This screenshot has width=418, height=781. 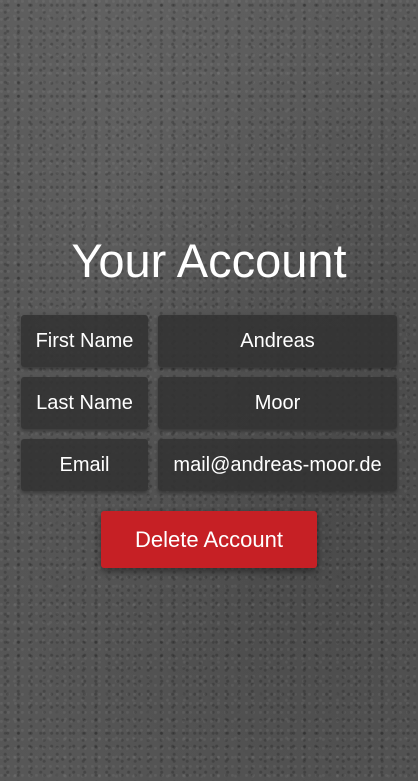 What do you see at coordinates (84, 465) in the screenshot?
I see `email-label: Email` at bounding box center [84, 465].